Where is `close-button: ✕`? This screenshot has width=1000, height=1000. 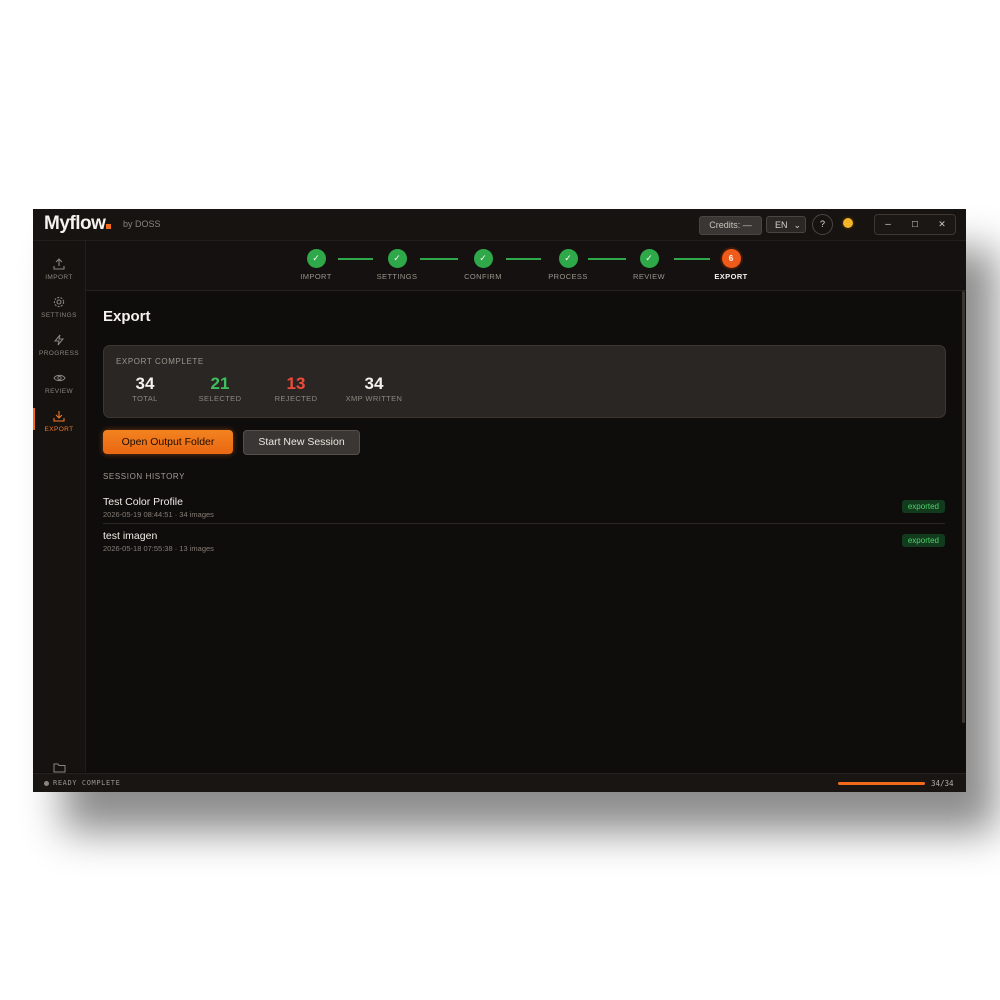
close-button: ✕ is located at coordinates (942, 224).